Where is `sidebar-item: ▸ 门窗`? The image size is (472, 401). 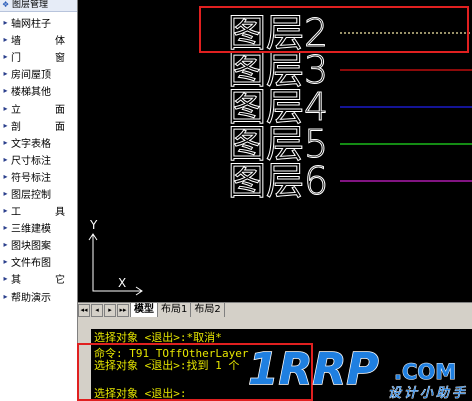 sidebar-item: ▸ 门窗 is located at coordinates (38, 56).